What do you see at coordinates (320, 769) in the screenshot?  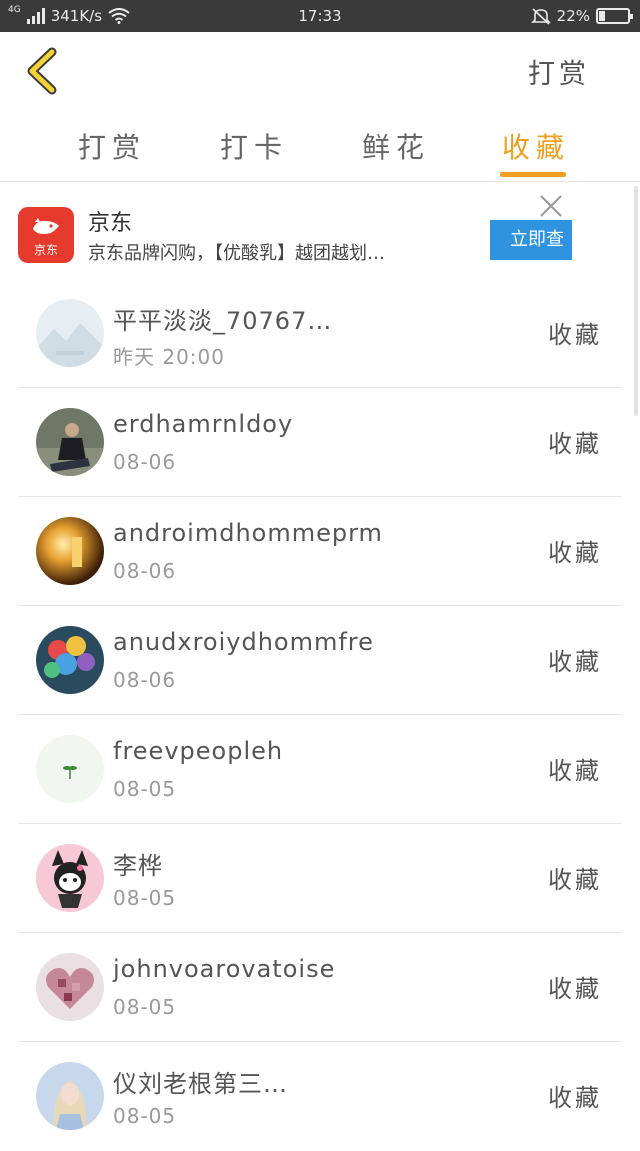 I see `list-item: freevpeopleh 08-05 收藏` at bounding box center [320, 769].